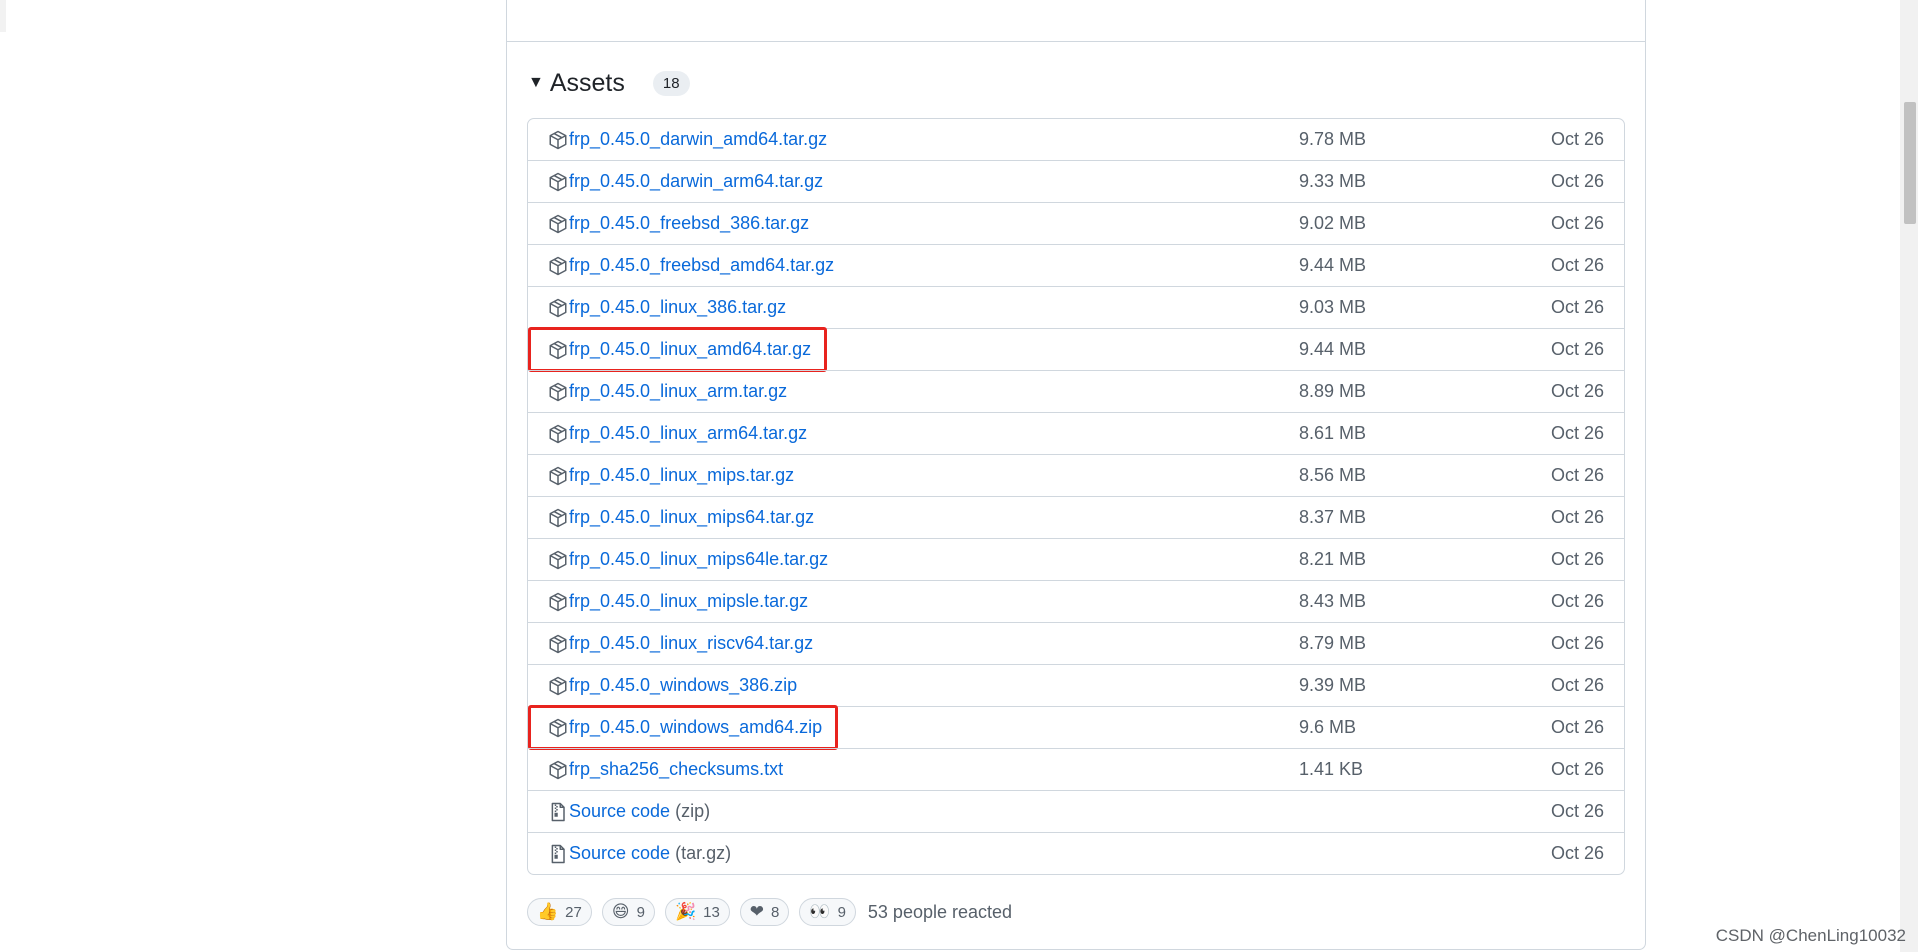 This screenshot has height=952, width=1918. Describe the element at coordinates (1333, 685) in the screenshot. I see `asset-size: 9.39 MB` at that location.